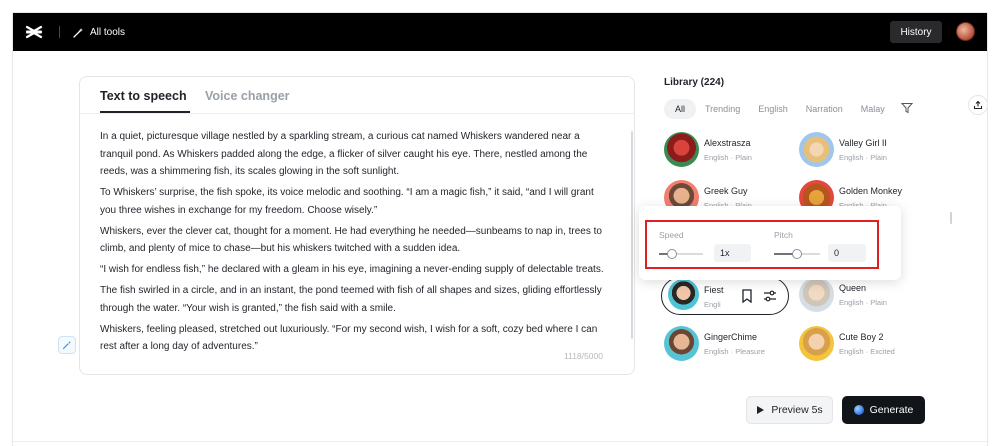 The width and height of the screenshot is (1000, 446). Describe the element at coordinates (729, 150) in the screenshot. I see `voice-card: Alexstrasza English · Plain` at that location.